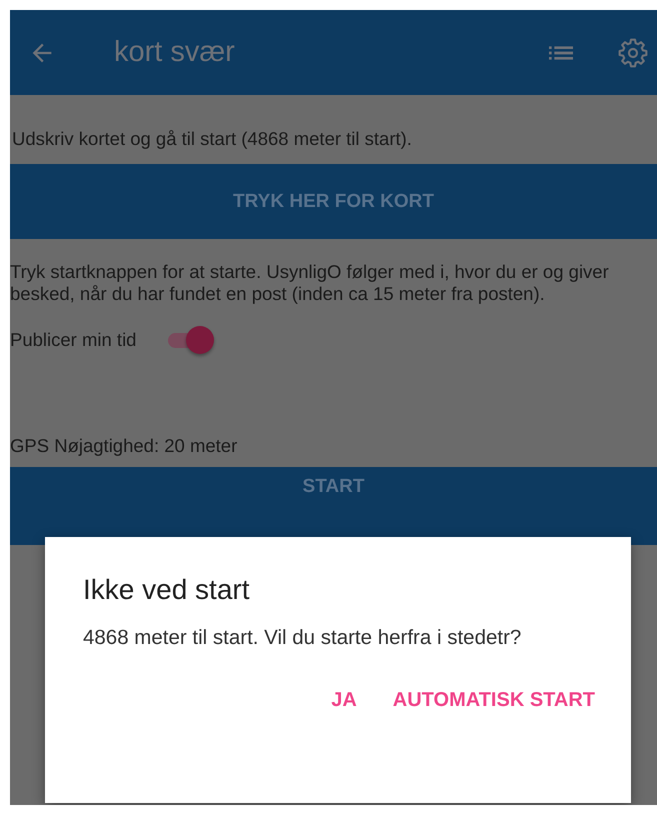 The height and width of the screenshot is (826, 657). Describe the element at coordinates (212, 139) in the screenshot. I see `intro-text: Udskriv kortet og gå til start (4868 meter til start).` at that location.